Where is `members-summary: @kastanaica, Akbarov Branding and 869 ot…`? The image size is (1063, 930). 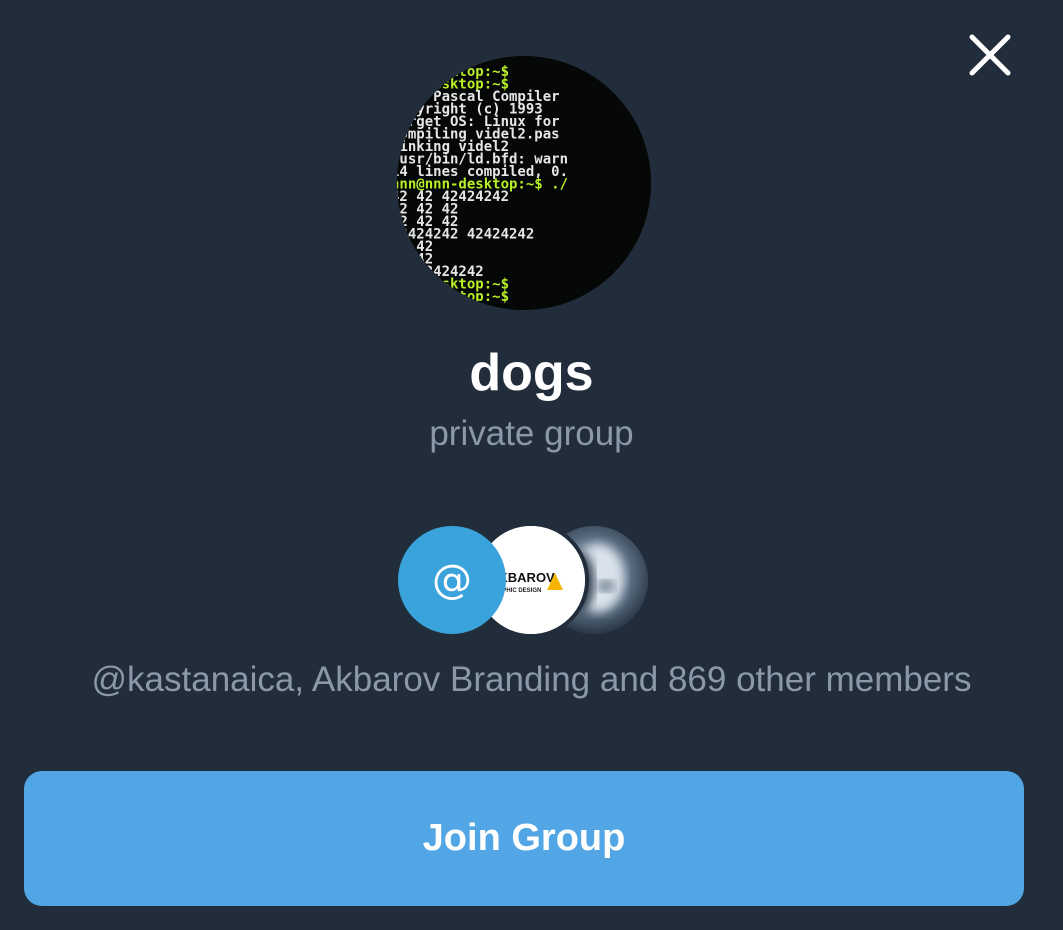 members-summary: @kastanaica, Akbarov Branding and 869 ot… is located at coordinates (531, 680).